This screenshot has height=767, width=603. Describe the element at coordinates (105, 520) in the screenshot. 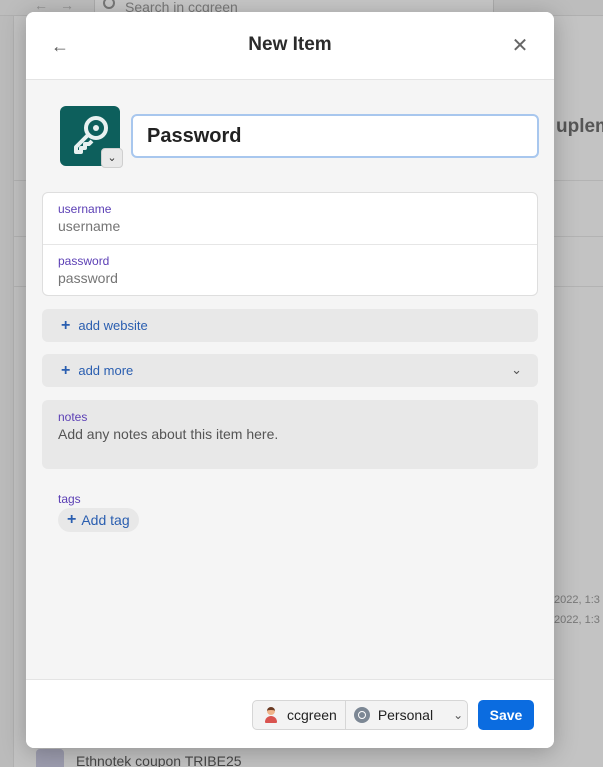

I see `add-tag-label: Add tag` at that location.